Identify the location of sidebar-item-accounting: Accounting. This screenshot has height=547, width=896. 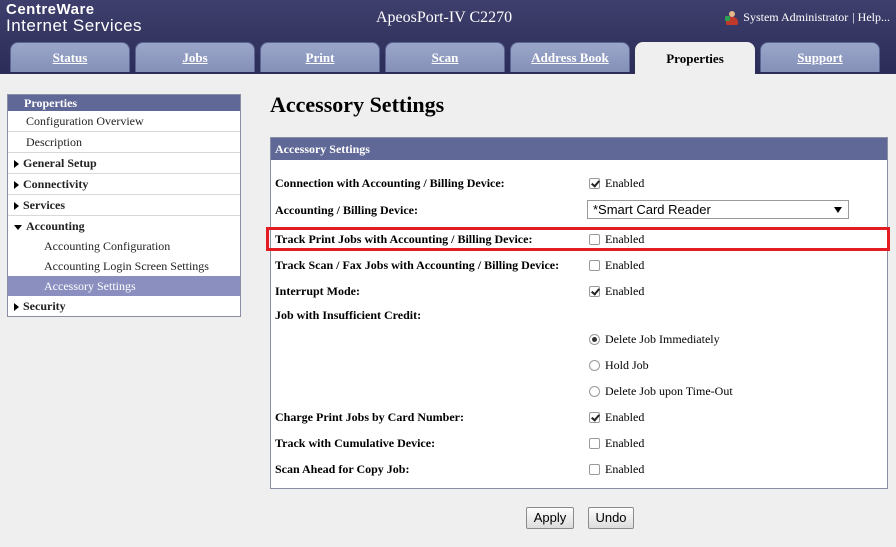
(124, 226).